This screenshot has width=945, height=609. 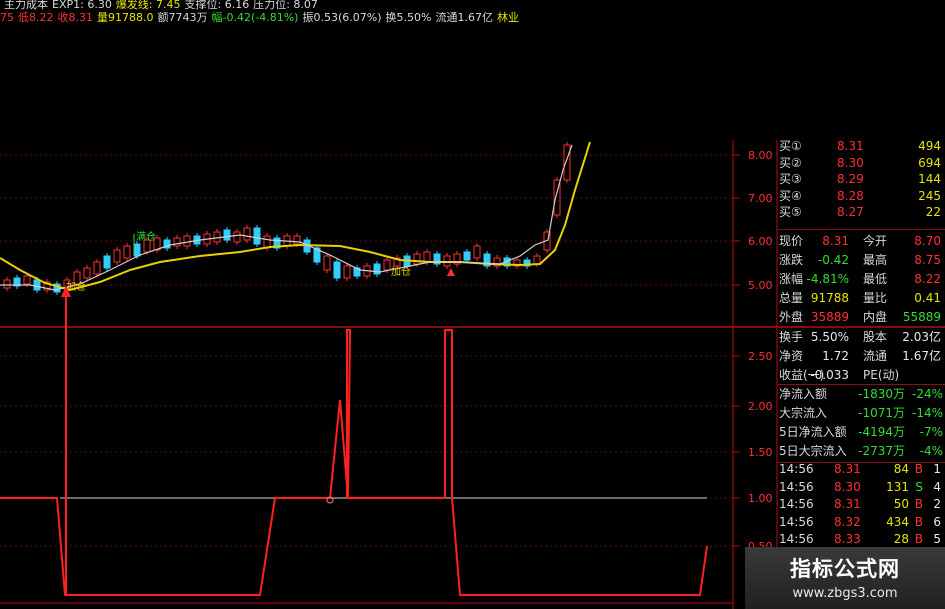 I want to click on site-watermark: 指标公式网 www.zbgs3.com, so click(x=845, y=578).